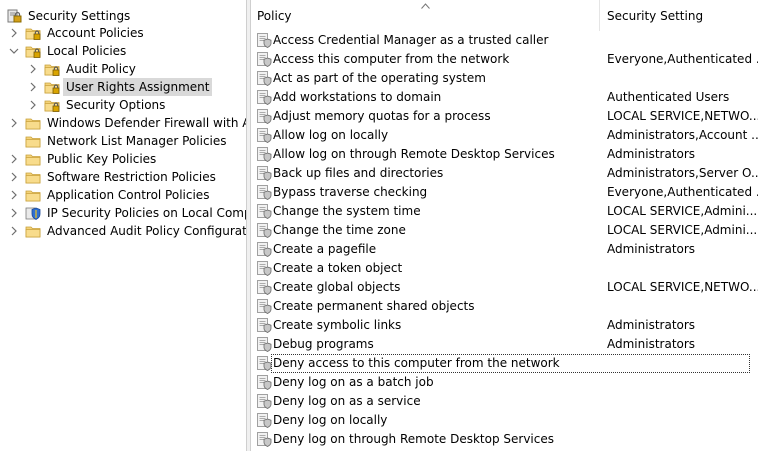 The width and height of the screenshot is (758, 451). I want to click on policy-name: Create symbolic links, so click(337, 325).